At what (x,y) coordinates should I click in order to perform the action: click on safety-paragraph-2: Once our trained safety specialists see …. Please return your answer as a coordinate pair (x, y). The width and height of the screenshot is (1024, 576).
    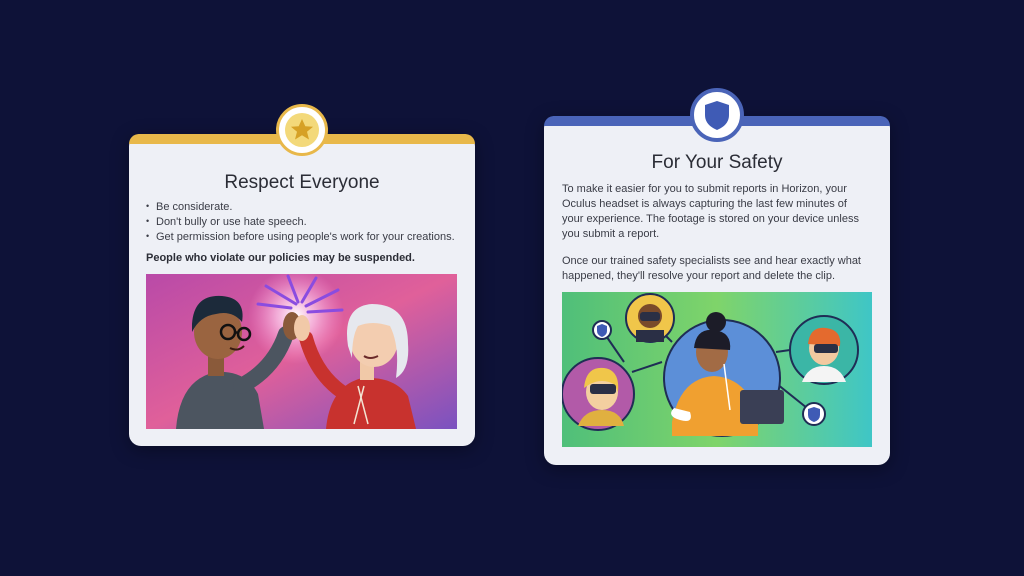
    Looking at the image, I should click on (711, 268).